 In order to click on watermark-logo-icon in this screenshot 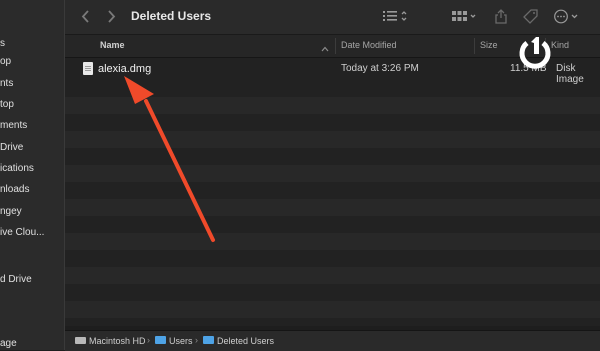, I will do `click(535, 53)`.